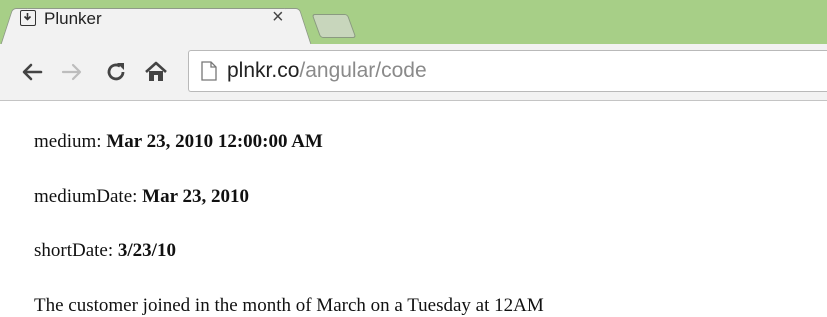  What do you see at coordinates (146, 250) in the screenshot?
I see `short-date-value: 3/23/10` at bounding box center [146, 250].